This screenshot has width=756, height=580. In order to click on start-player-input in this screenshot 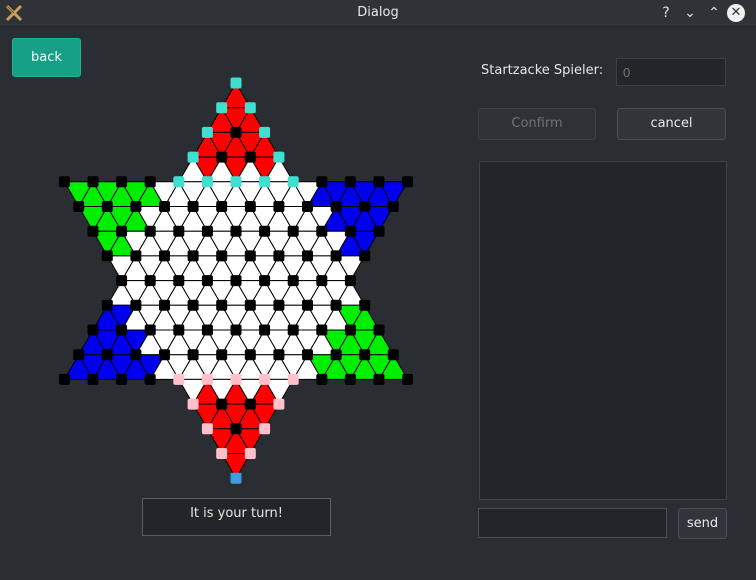, I will do `click(671, 72)`.